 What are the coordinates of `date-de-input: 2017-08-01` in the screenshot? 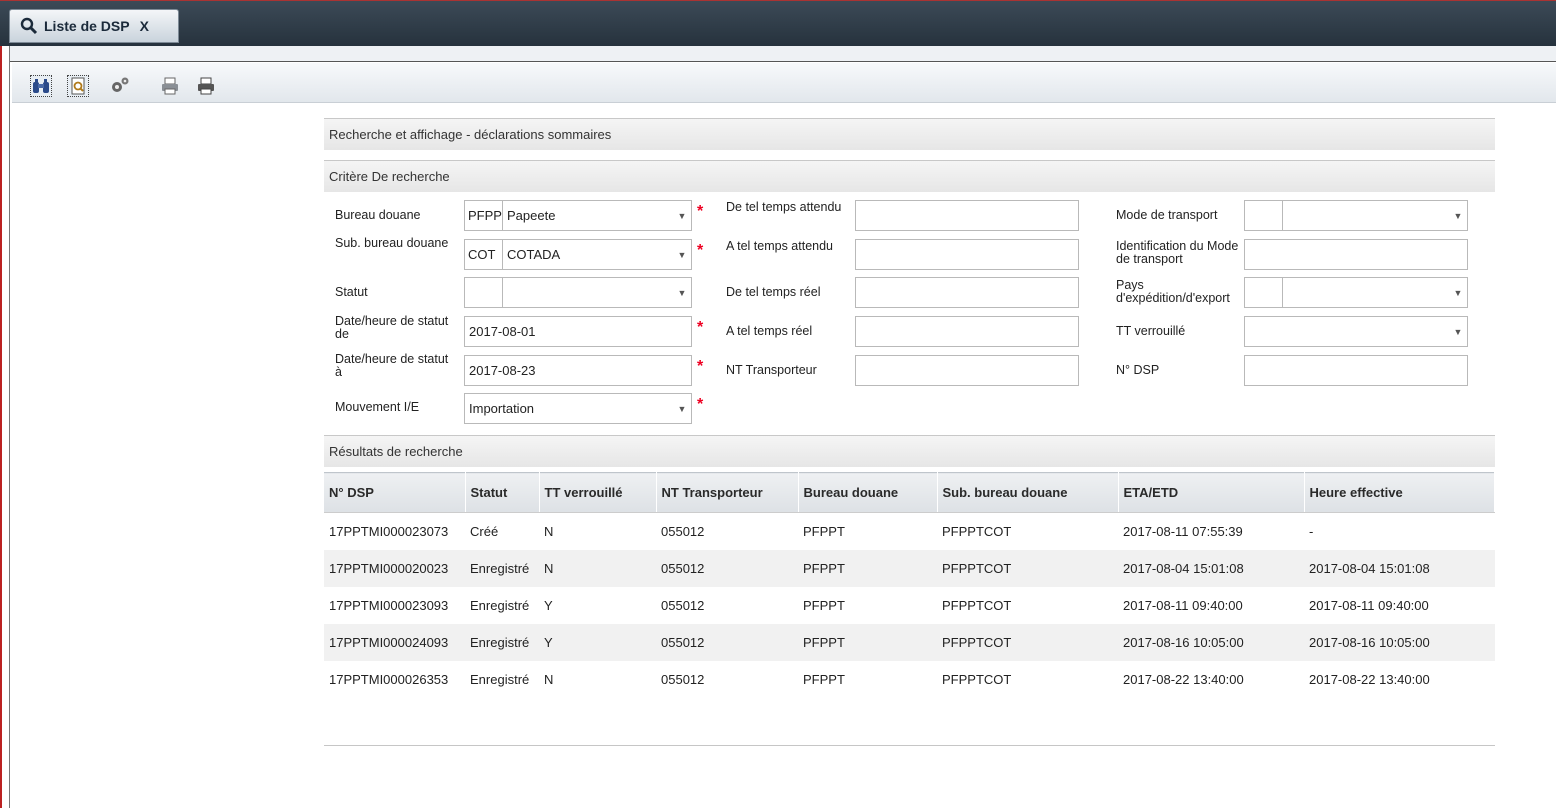 It's located at (578, 331).